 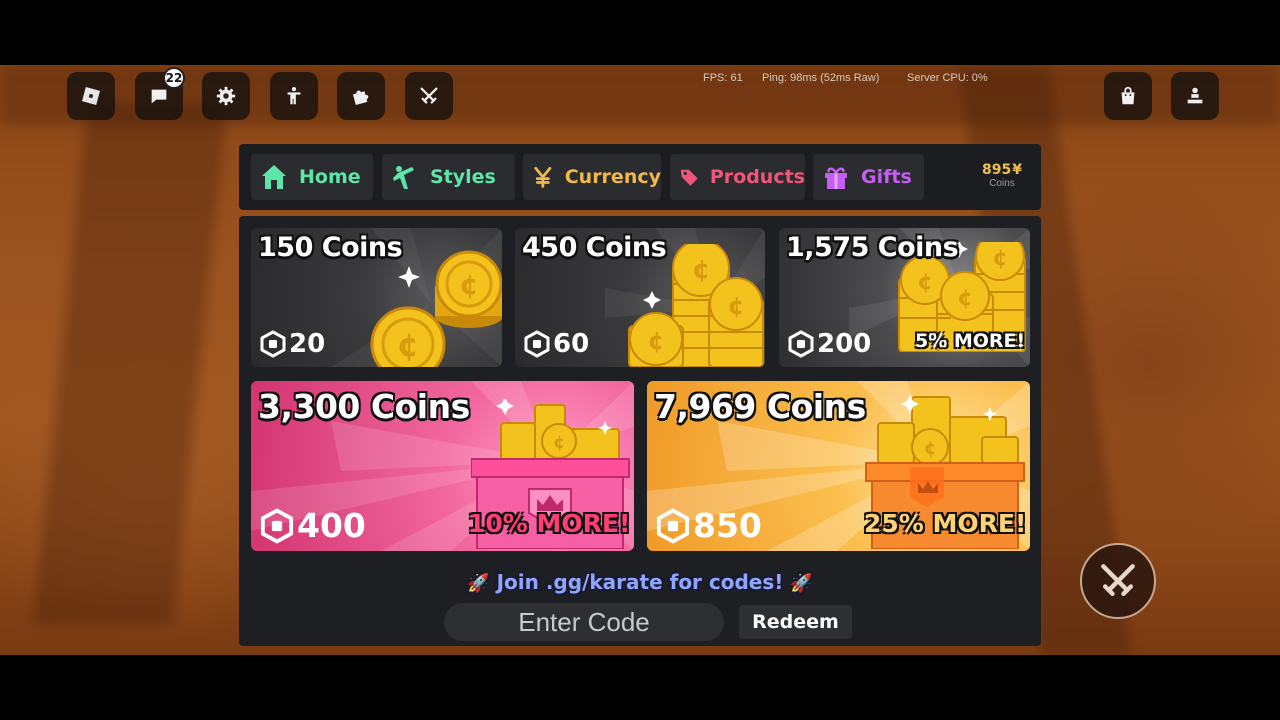 I want to click on yen-symbol: ¥, so click(x=1017, y=170).